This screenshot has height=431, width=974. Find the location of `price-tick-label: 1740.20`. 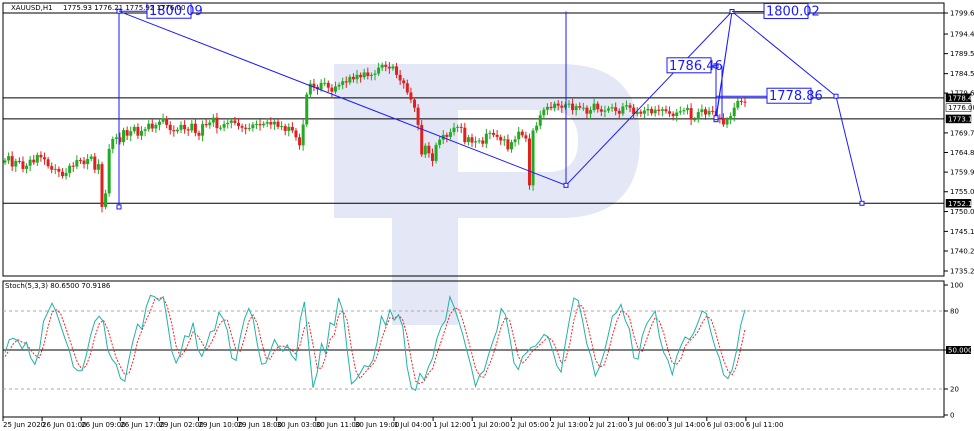

price-tick-label: 1740.20 is located at coordinates (962, 251).